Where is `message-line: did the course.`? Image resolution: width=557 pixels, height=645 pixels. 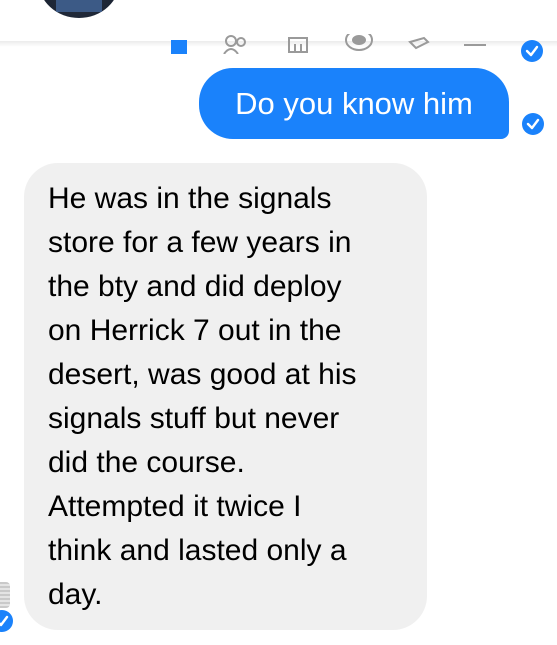
message-line: did the course. is located at coordinates (146, 462).